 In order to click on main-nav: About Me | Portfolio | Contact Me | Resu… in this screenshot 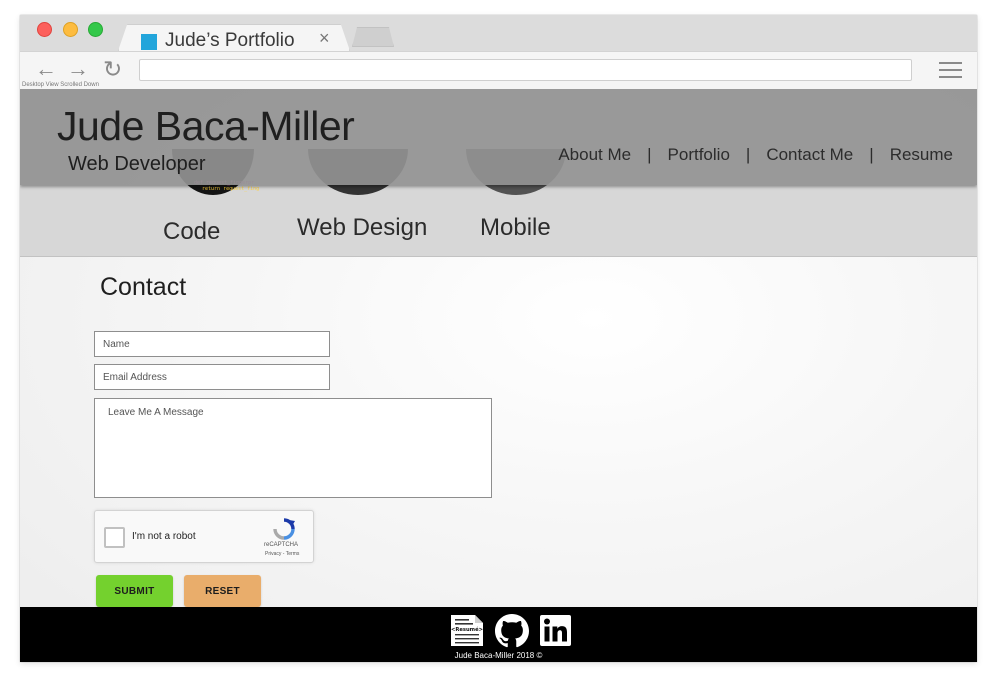, I will do `click(755, 155)`.